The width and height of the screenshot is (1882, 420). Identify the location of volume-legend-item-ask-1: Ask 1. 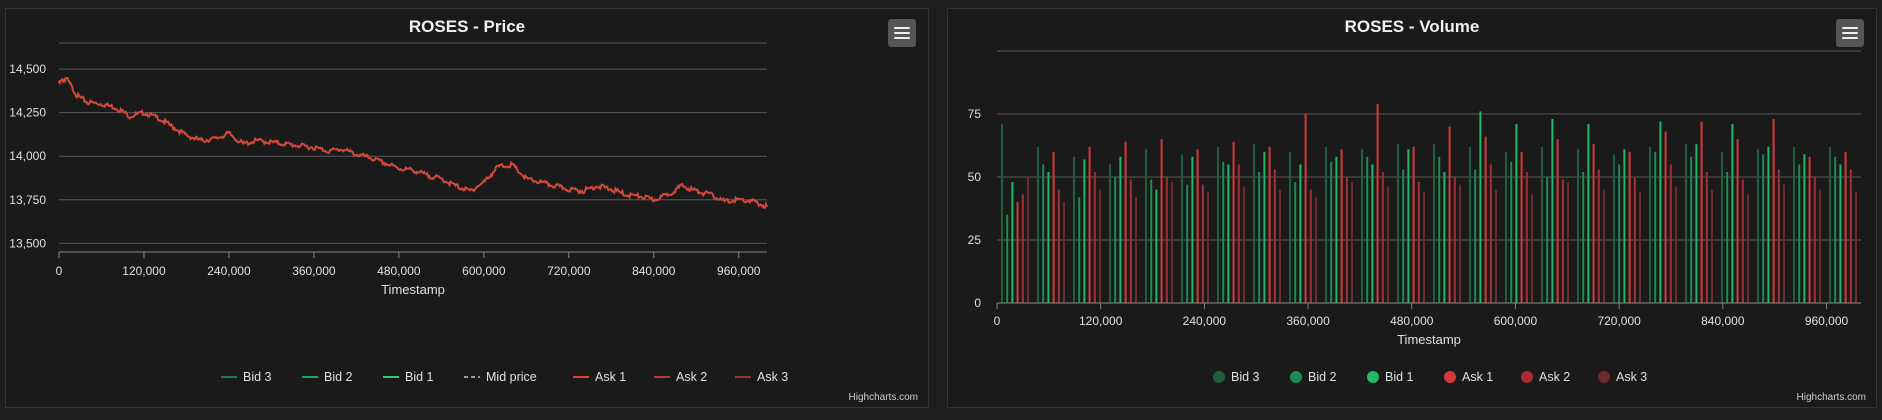
(1468, 377).